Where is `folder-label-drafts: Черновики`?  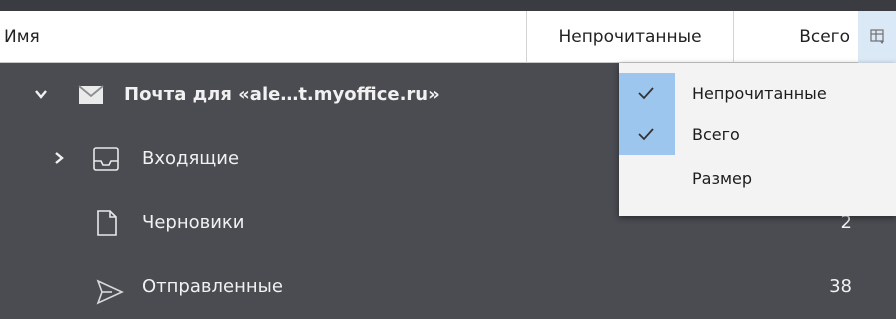
folder-label-drafts: Черновики is located at coordinates (193, 222).